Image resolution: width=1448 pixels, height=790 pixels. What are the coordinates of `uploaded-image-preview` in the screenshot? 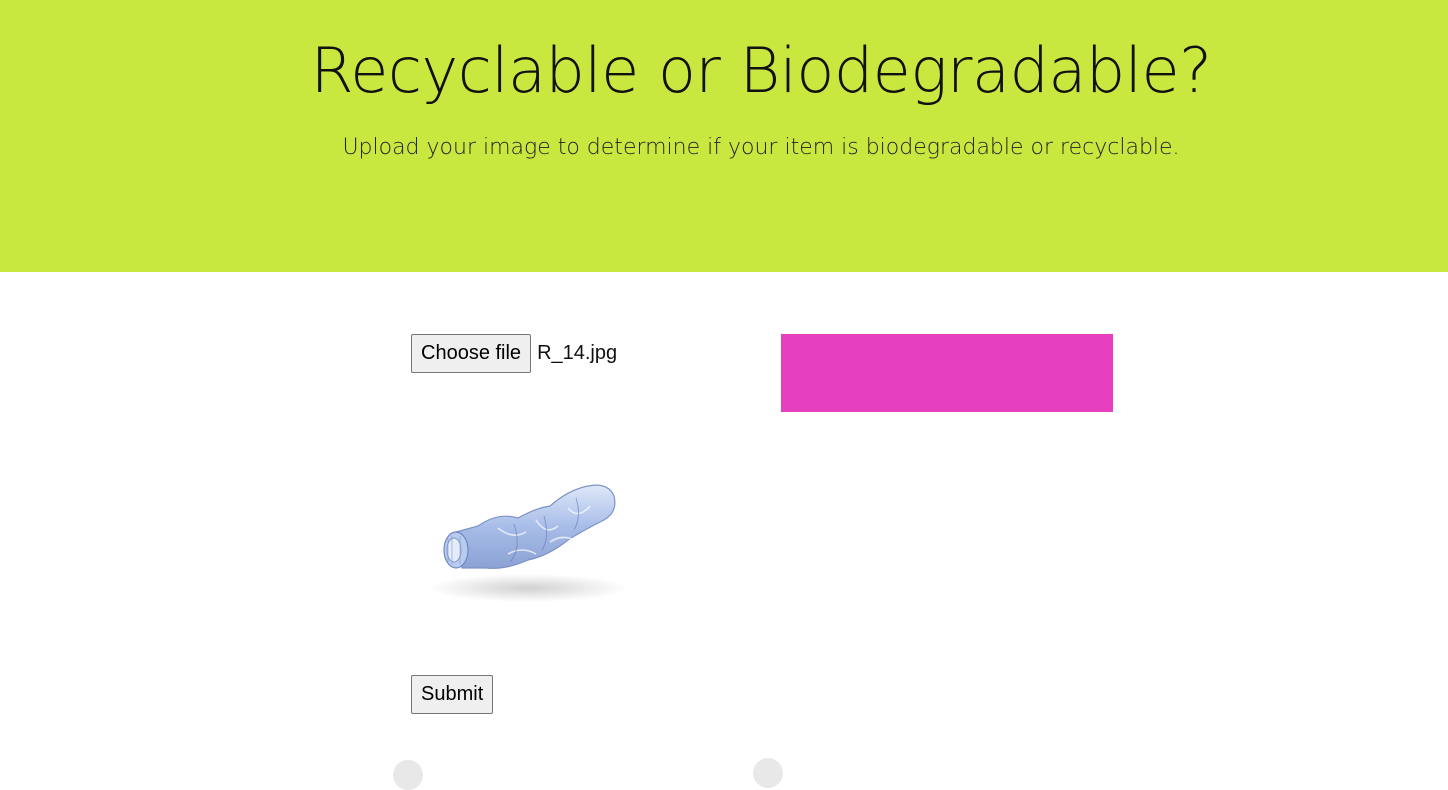 It's located at (533, 540).